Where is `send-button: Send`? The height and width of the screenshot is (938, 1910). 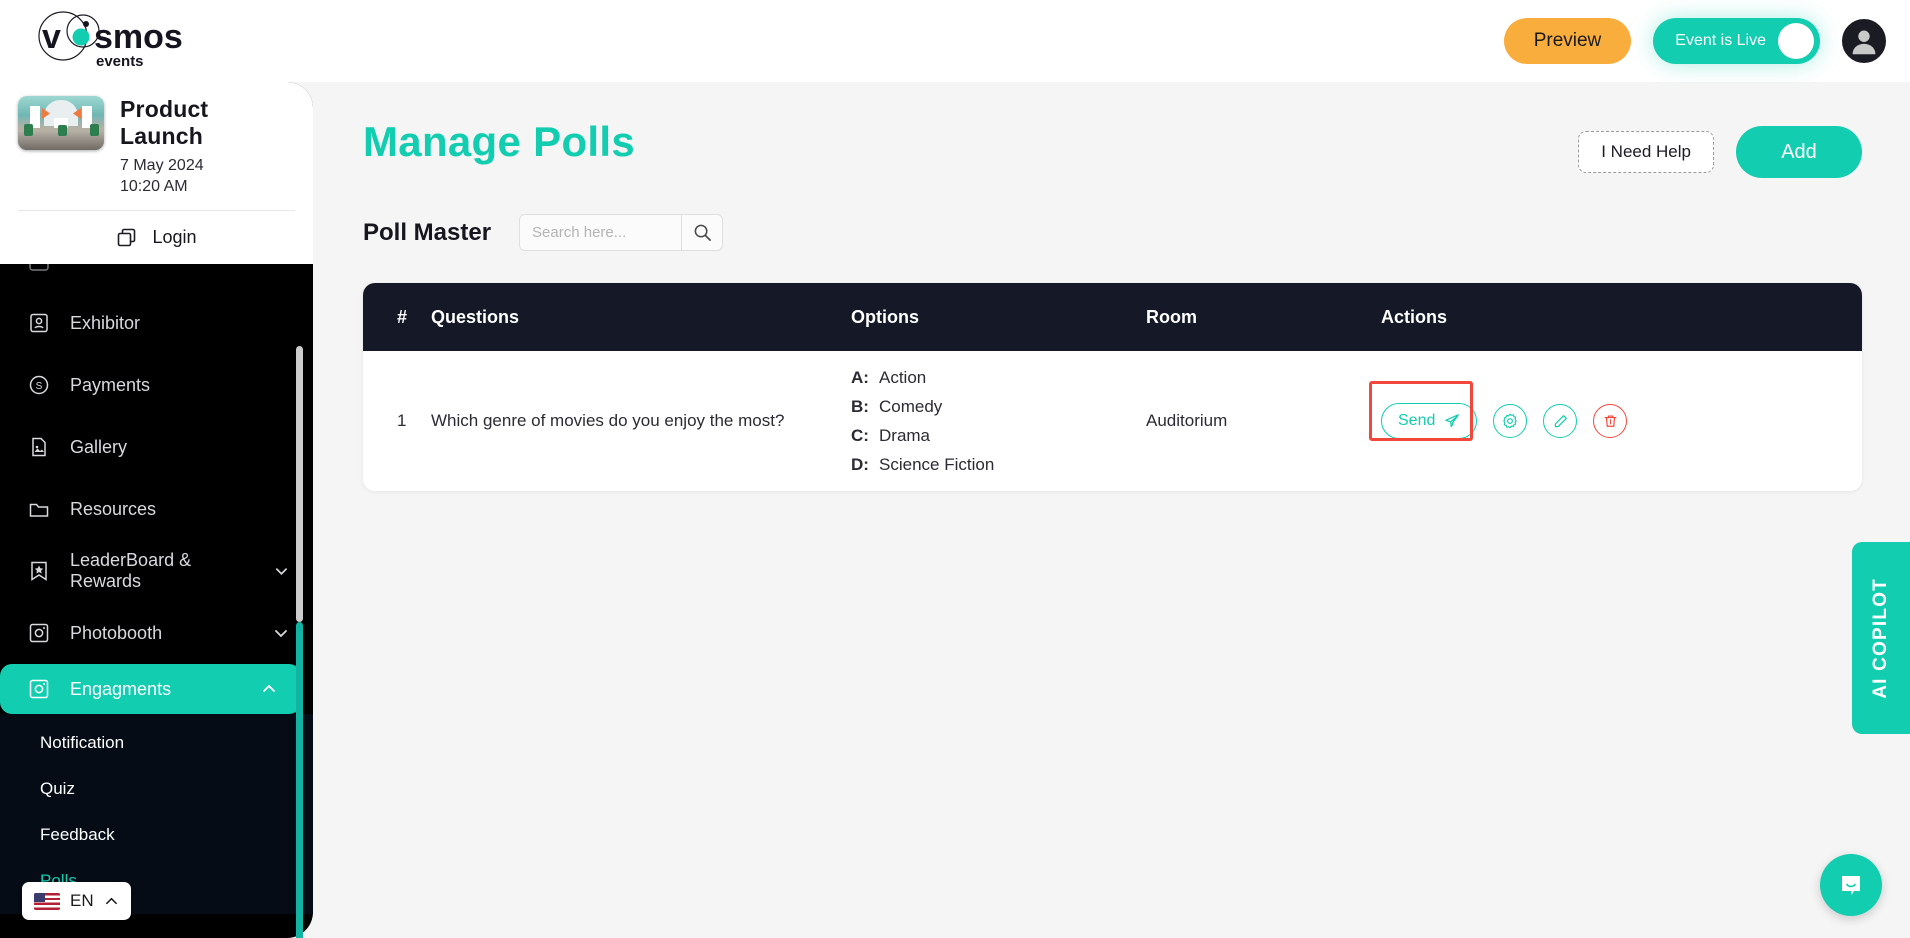 send-button: Send is located at coordinates (1429, 421).